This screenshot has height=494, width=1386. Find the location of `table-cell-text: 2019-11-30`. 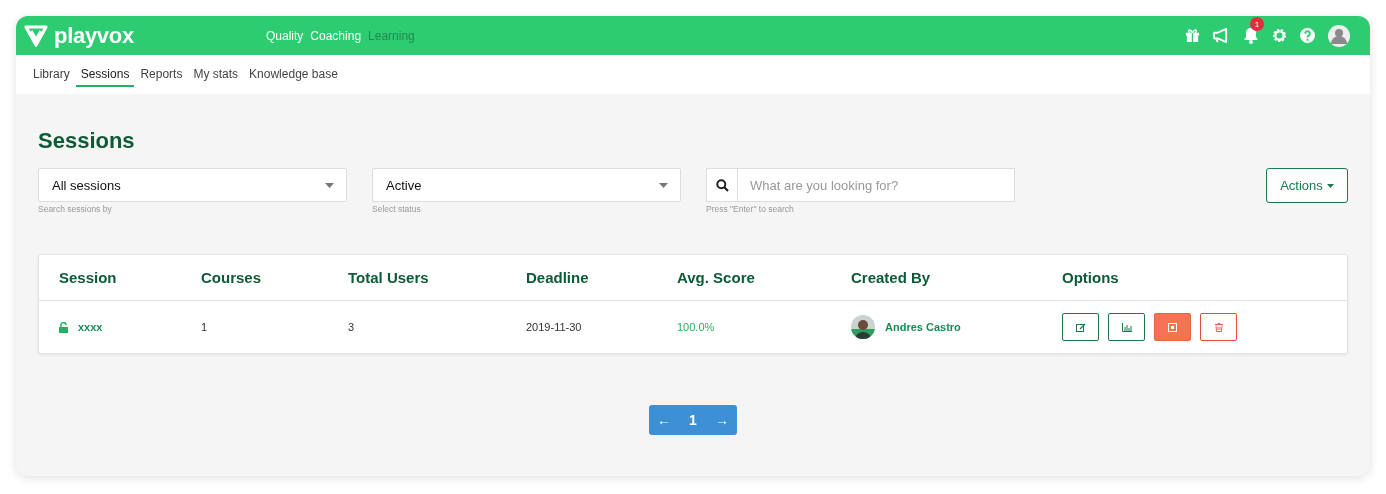

table-cell-text: 2019-11-30 is located at coordinates (554, 327).